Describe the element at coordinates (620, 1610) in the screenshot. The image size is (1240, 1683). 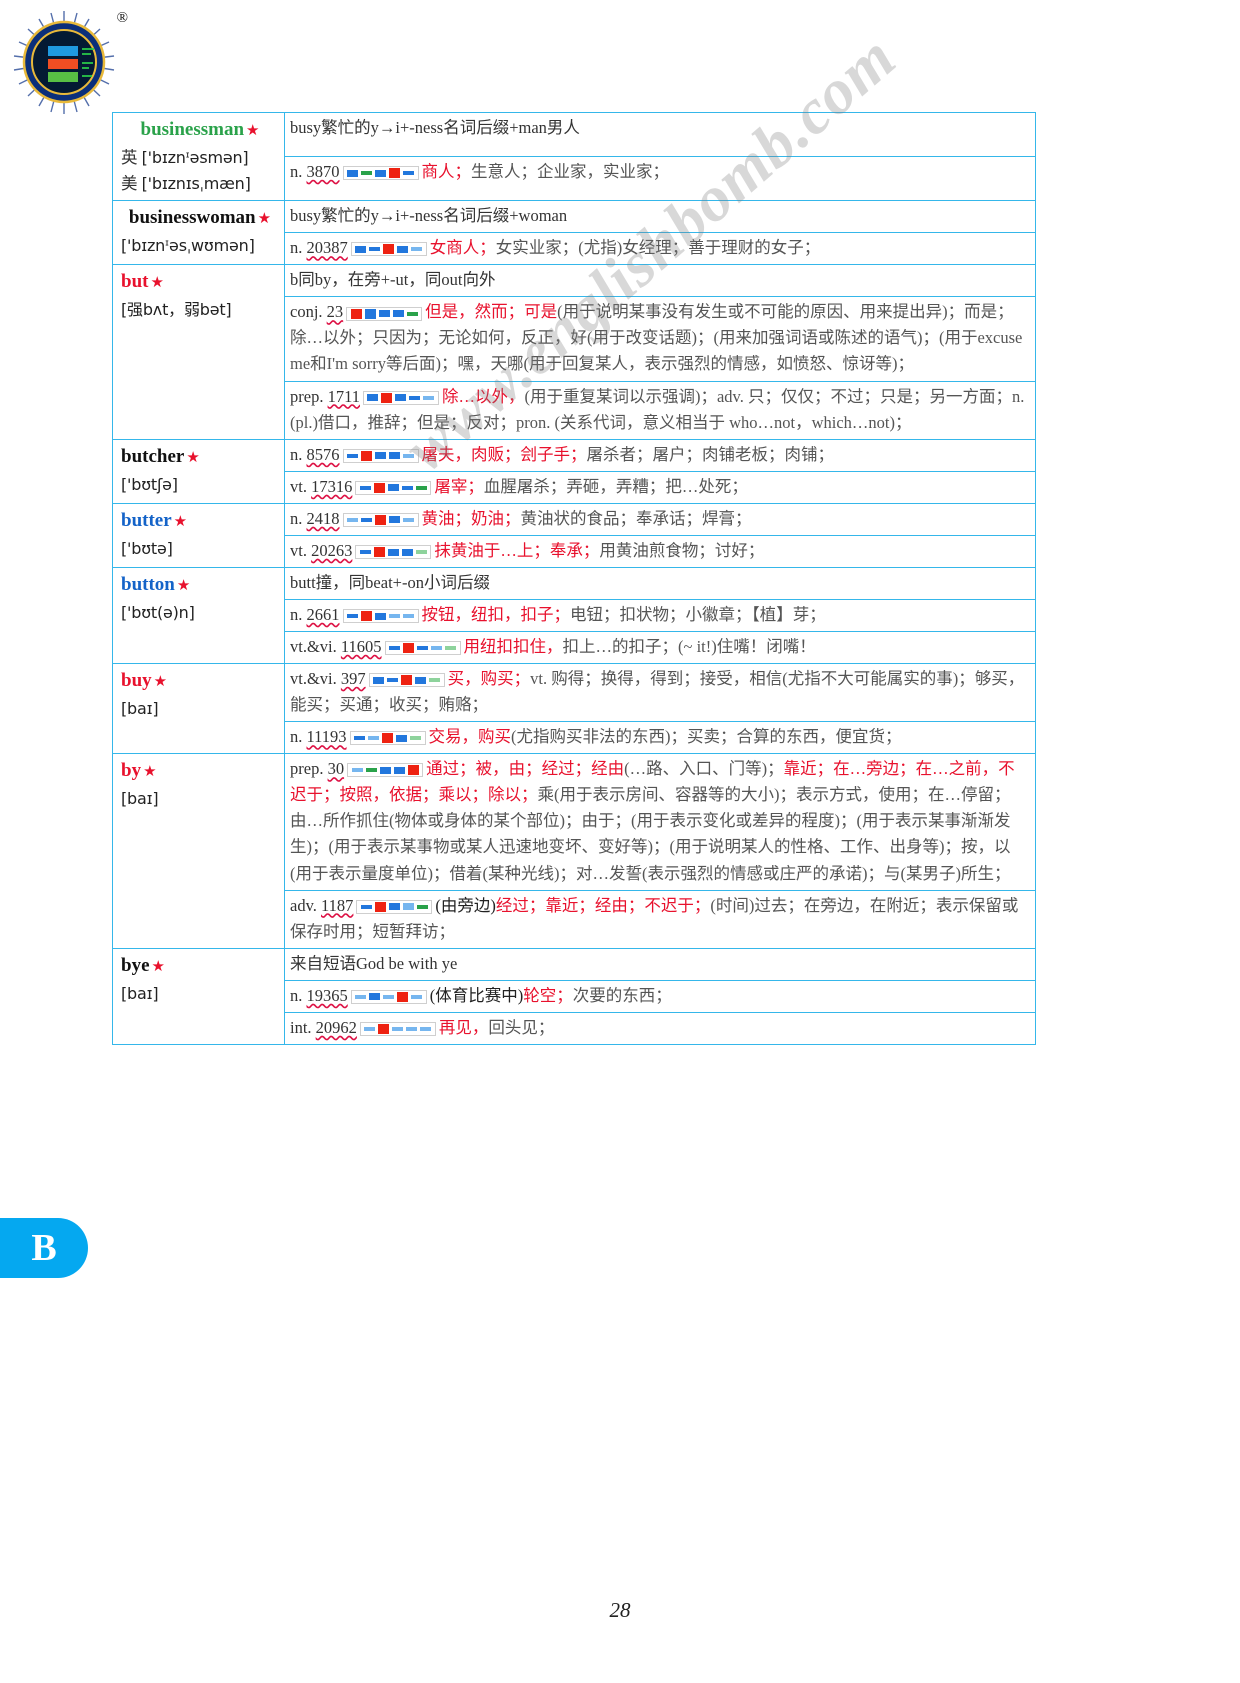
I see `page-number: 28` at that location.